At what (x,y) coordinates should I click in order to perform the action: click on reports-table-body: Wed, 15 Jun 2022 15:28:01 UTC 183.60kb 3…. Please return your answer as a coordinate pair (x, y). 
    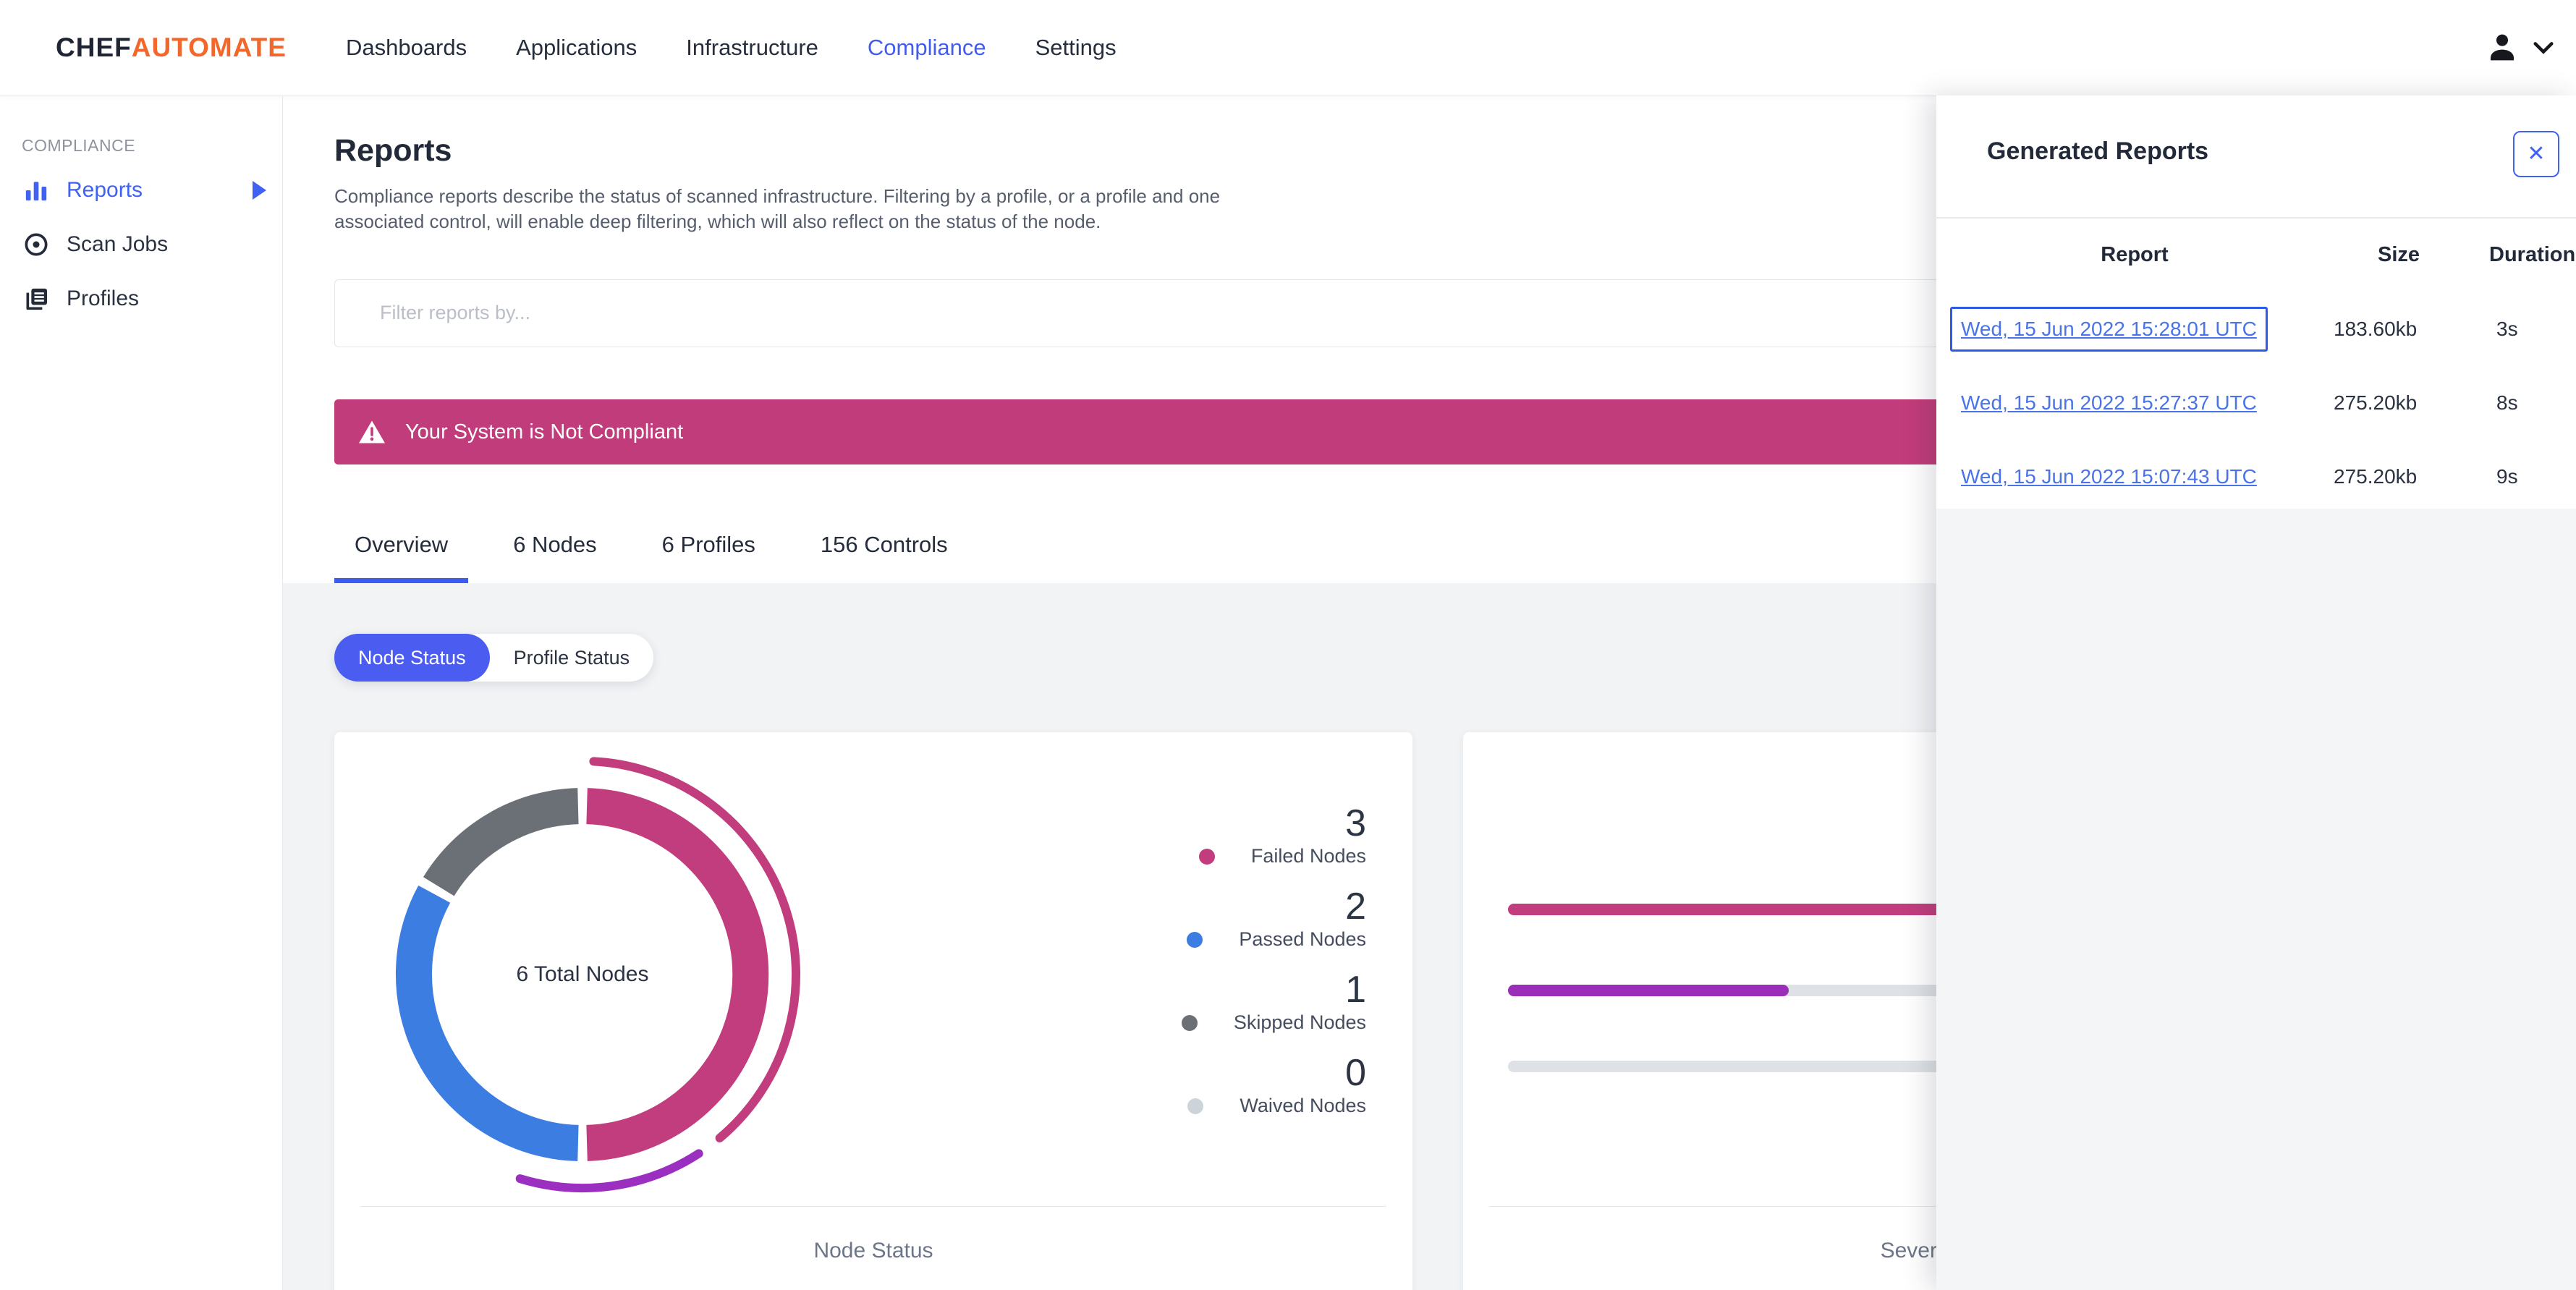
    Looking at the image, I should click on (2256, 403).